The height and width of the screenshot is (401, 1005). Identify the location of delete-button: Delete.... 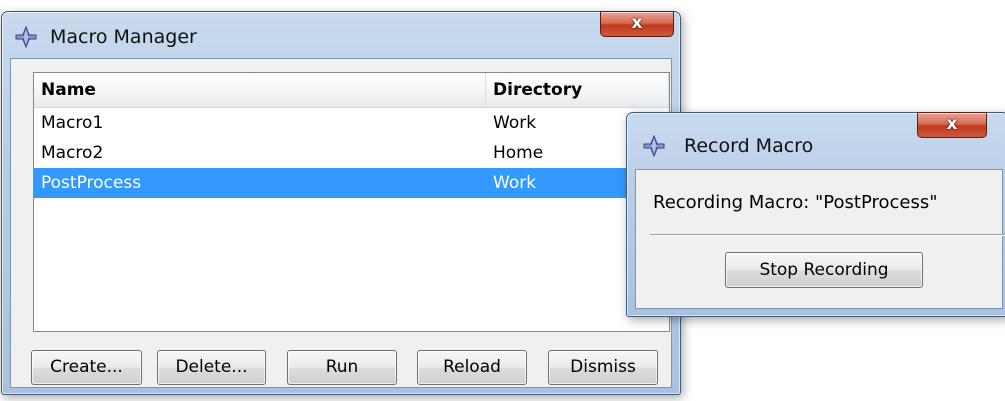
(211, 367).